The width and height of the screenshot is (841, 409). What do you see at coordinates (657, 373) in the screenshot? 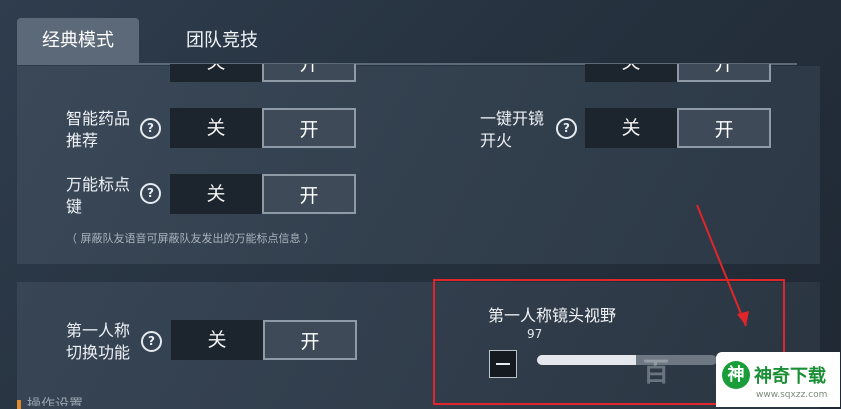
I see `watermark: 百` at bounding box center [657, 373].